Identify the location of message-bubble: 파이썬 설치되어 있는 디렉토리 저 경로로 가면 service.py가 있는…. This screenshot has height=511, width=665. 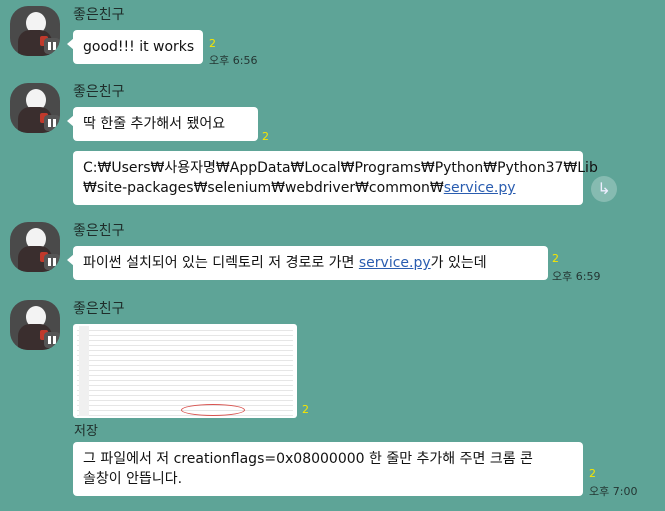
(307, 263).